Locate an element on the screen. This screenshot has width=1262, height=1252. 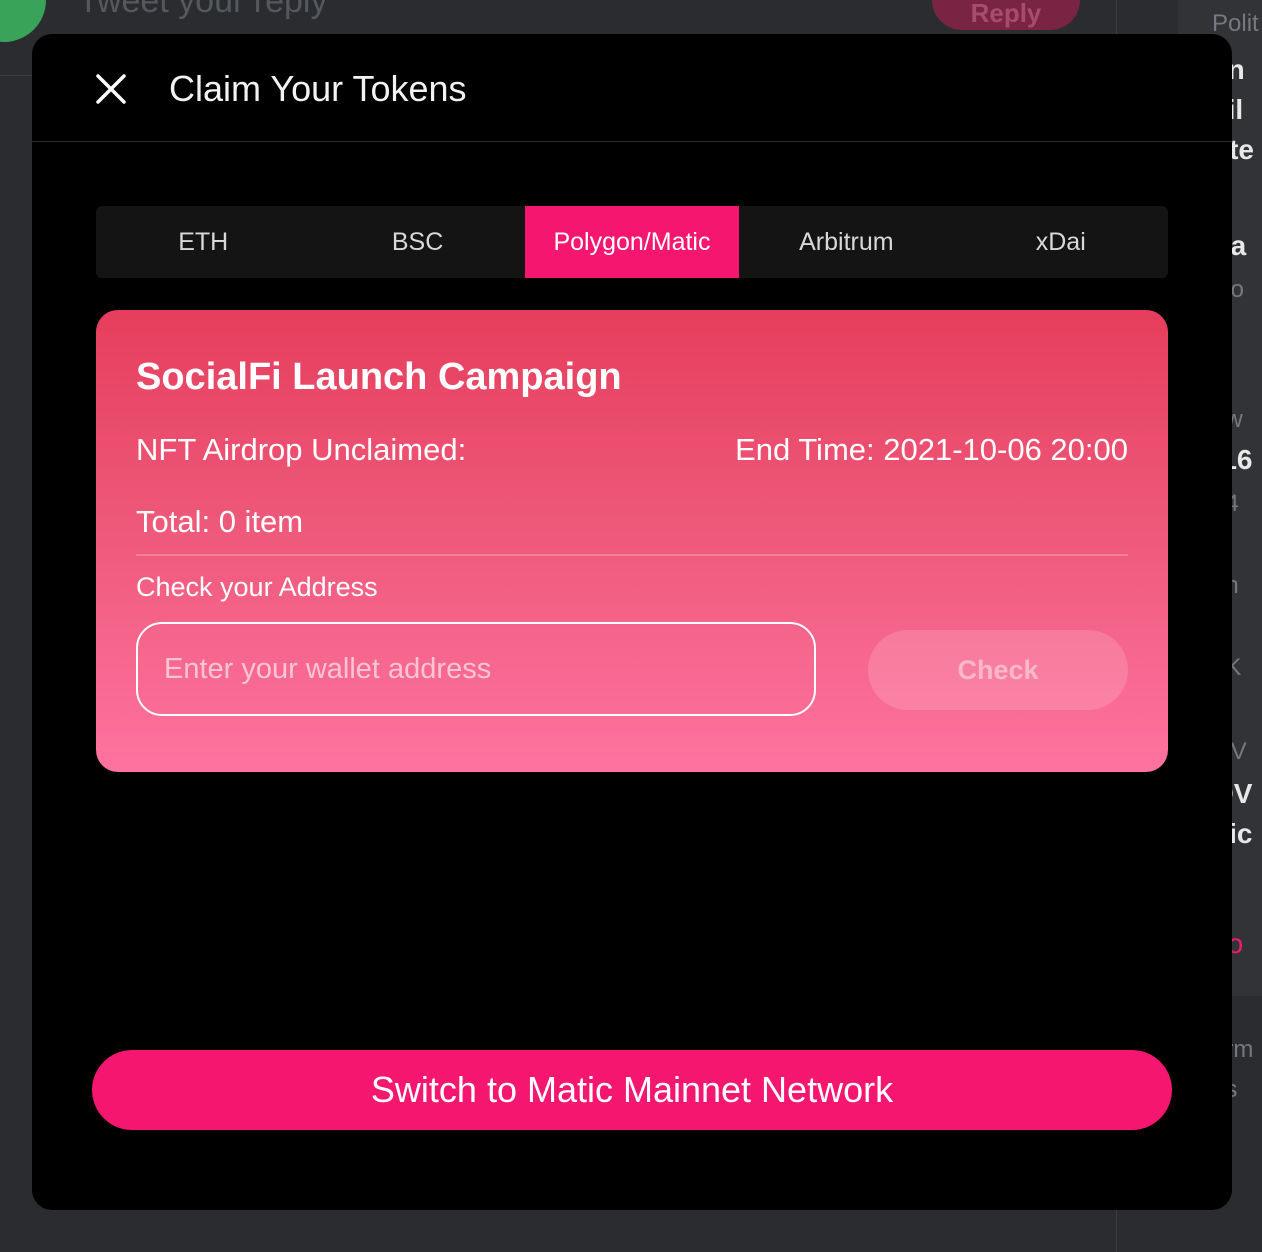
check-address-label: Check your Address is located at coordinates (257, 587).